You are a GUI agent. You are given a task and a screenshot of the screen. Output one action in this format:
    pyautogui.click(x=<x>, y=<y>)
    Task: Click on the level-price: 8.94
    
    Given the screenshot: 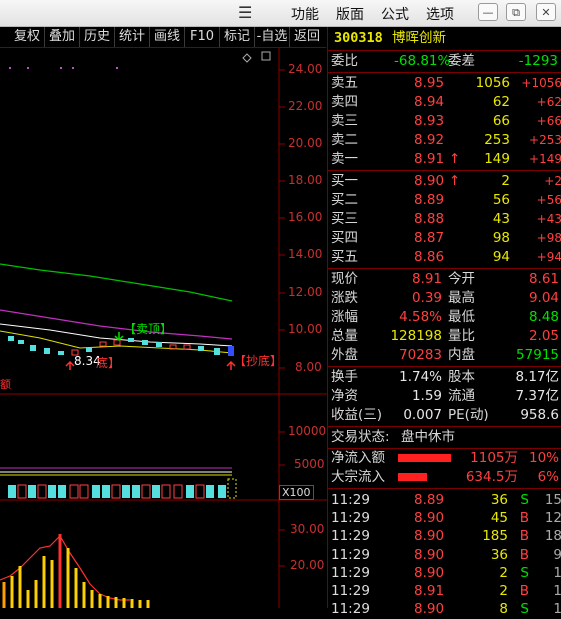 What is the action you would take?
    pyautogui.click(x=429, y=102)
    